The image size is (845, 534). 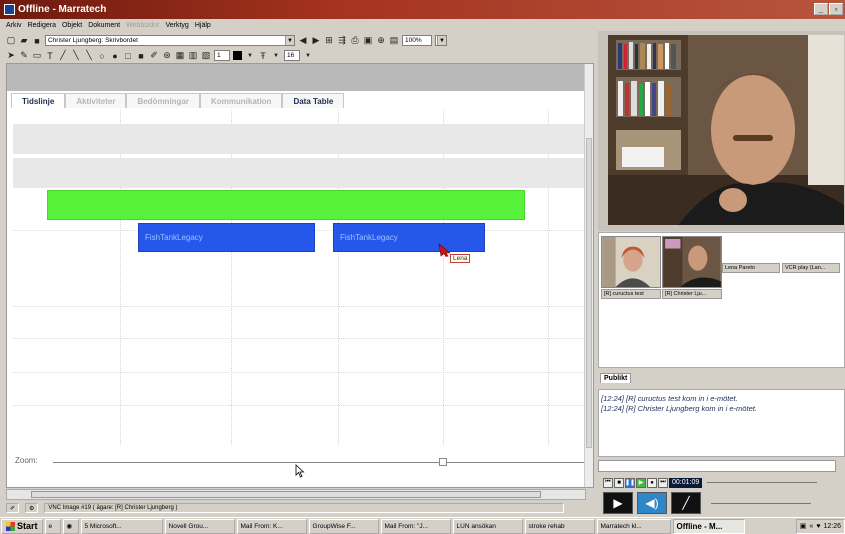 I want to click on ellipse-outline-icon: ○, so click(x=102, y=56).